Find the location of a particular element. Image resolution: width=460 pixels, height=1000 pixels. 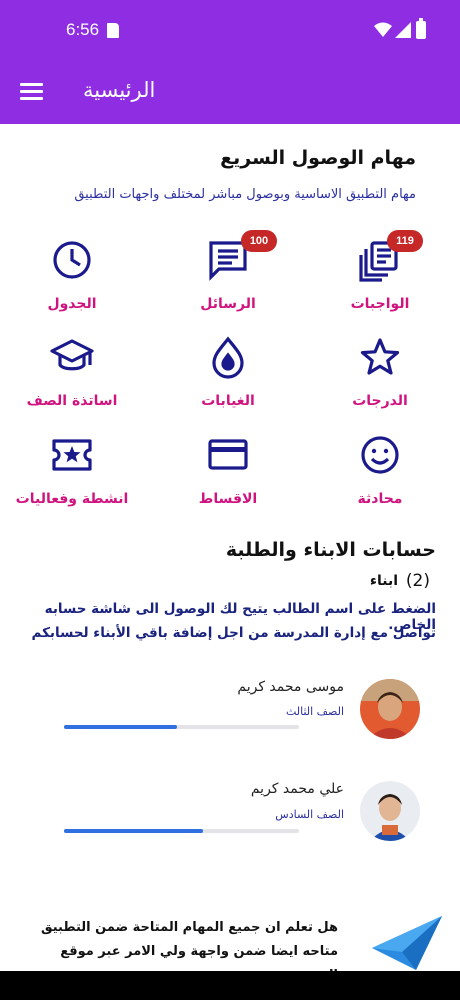

student-name: علي محمد كريم is located at coordinates (297, 789).